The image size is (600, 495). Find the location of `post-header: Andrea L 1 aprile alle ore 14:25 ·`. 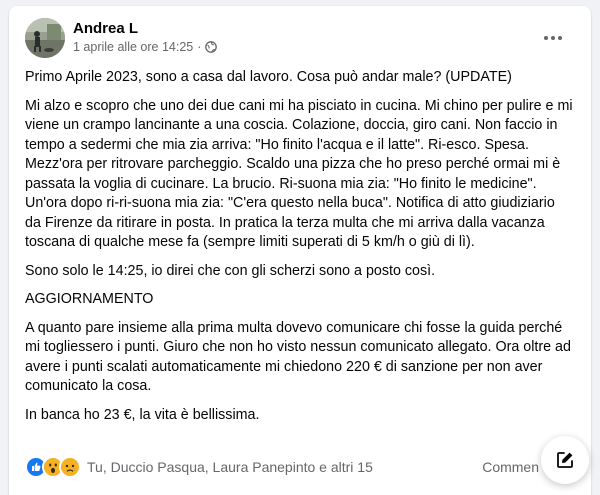

post-header: Andrea L 1 aprile alle ore 14:25 · is located at coordinates (300, 38).